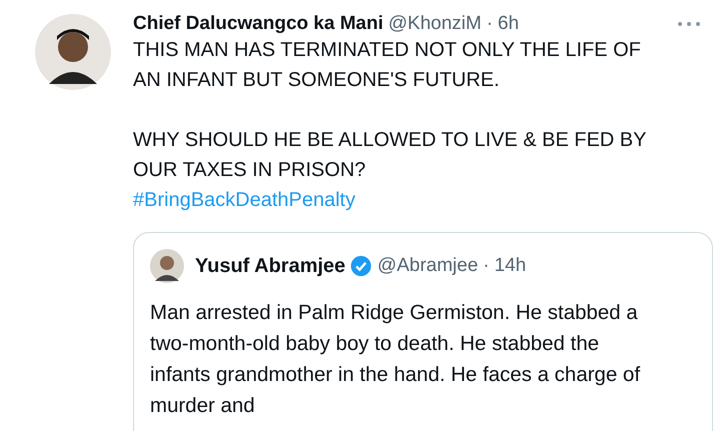 The width and height of the screenshot is (720, 431). I want to click on timestamp: 14h, so click(510, 266).